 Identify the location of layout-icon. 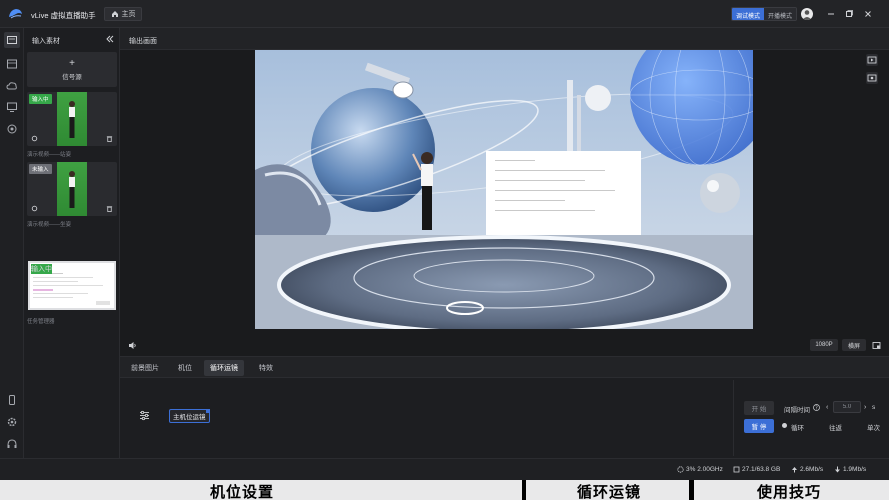
(12, 64).